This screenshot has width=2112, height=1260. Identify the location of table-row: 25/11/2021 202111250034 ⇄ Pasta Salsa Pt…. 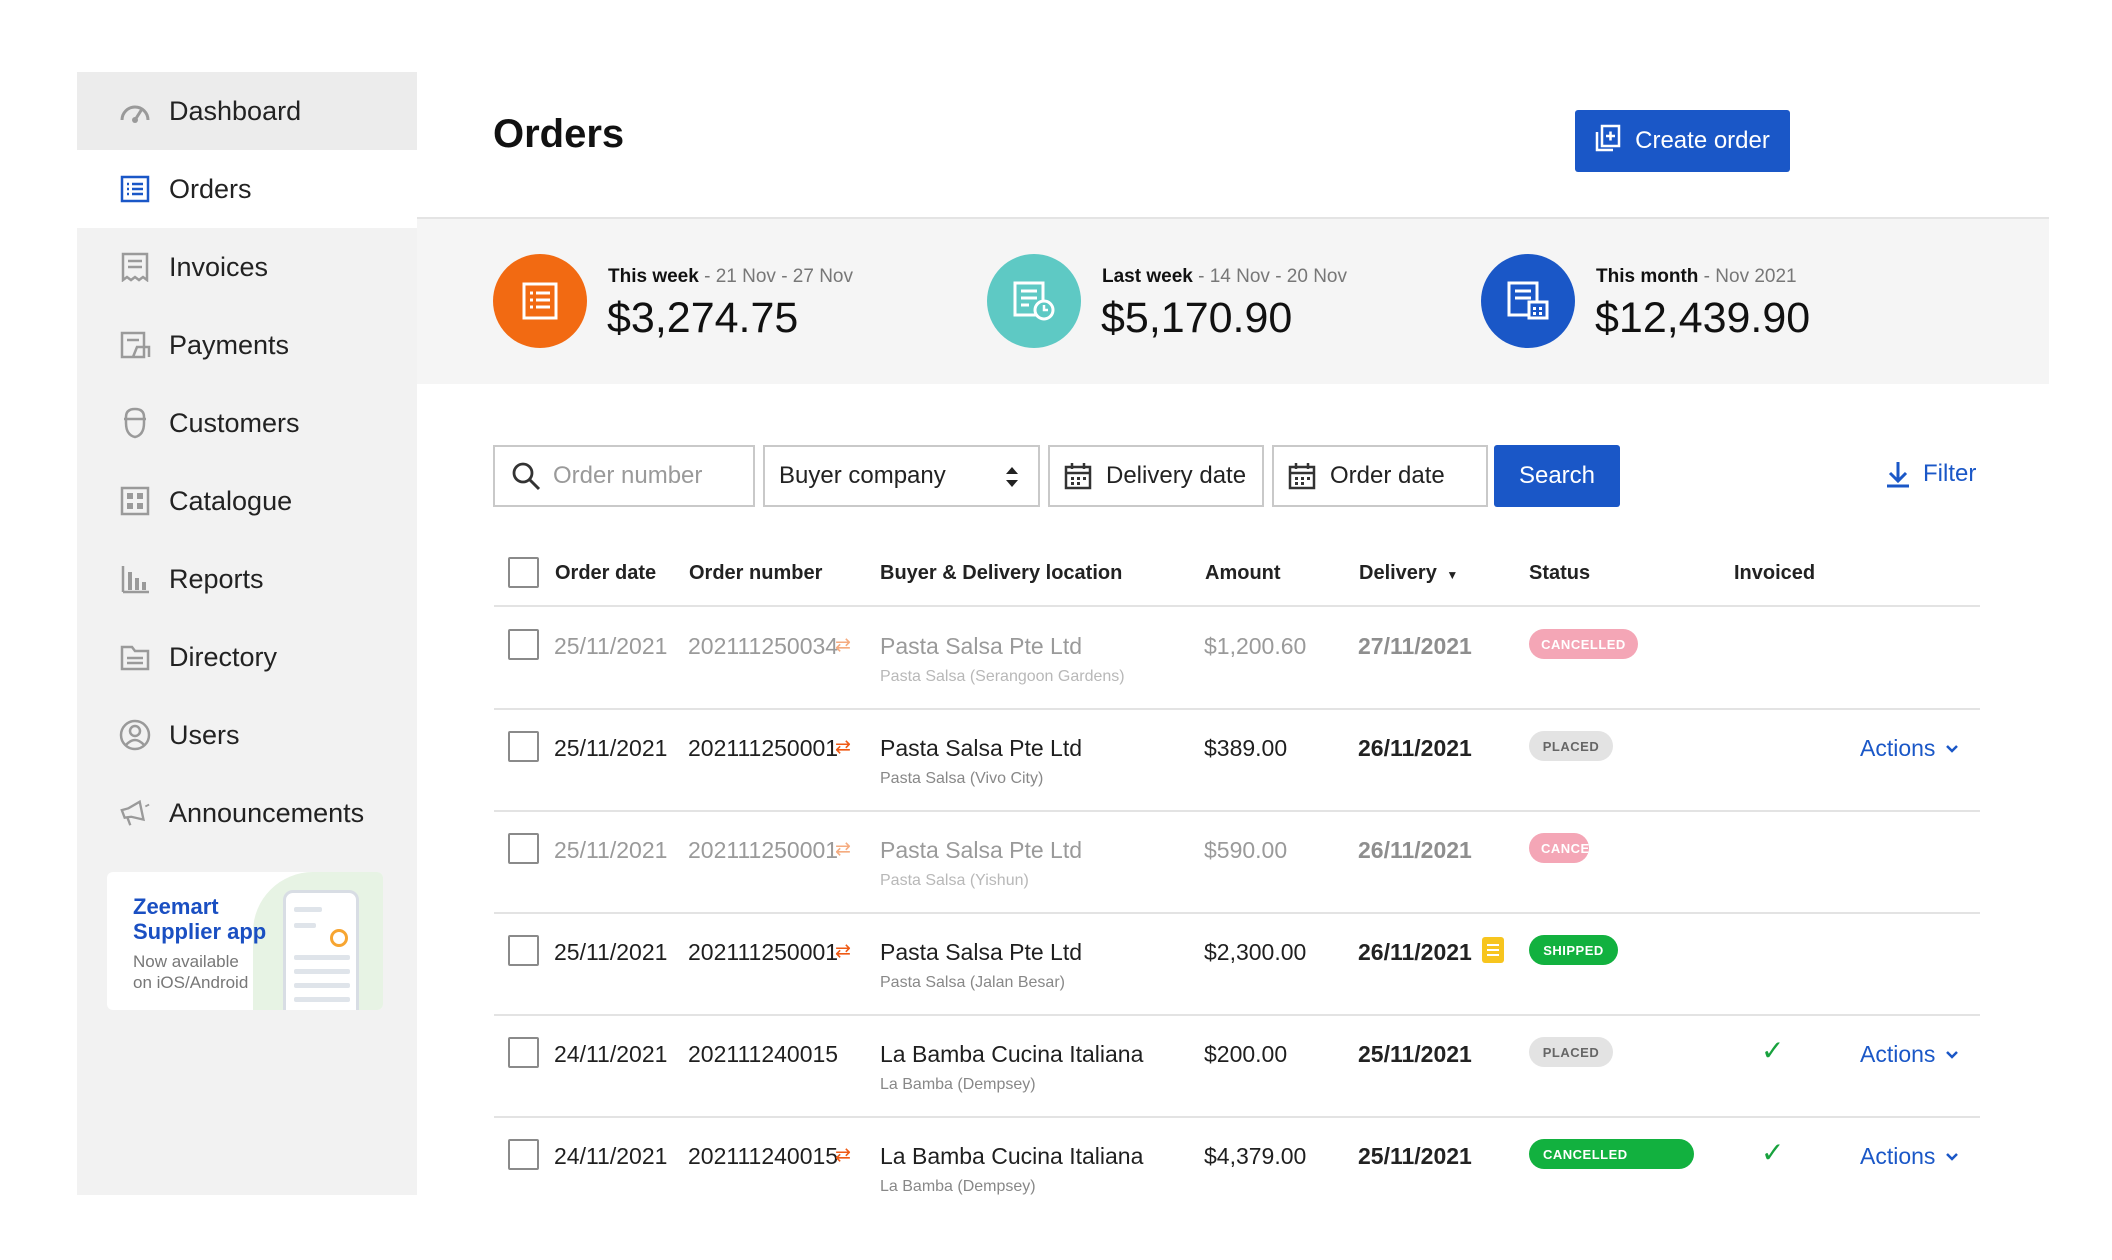
(1056, 657).